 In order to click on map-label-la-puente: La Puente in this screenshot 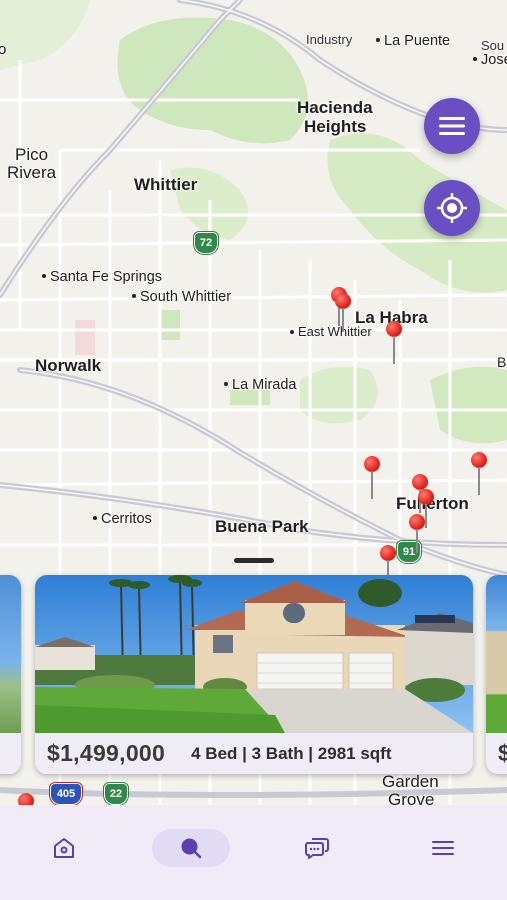, I will do `click(413, 41)`.